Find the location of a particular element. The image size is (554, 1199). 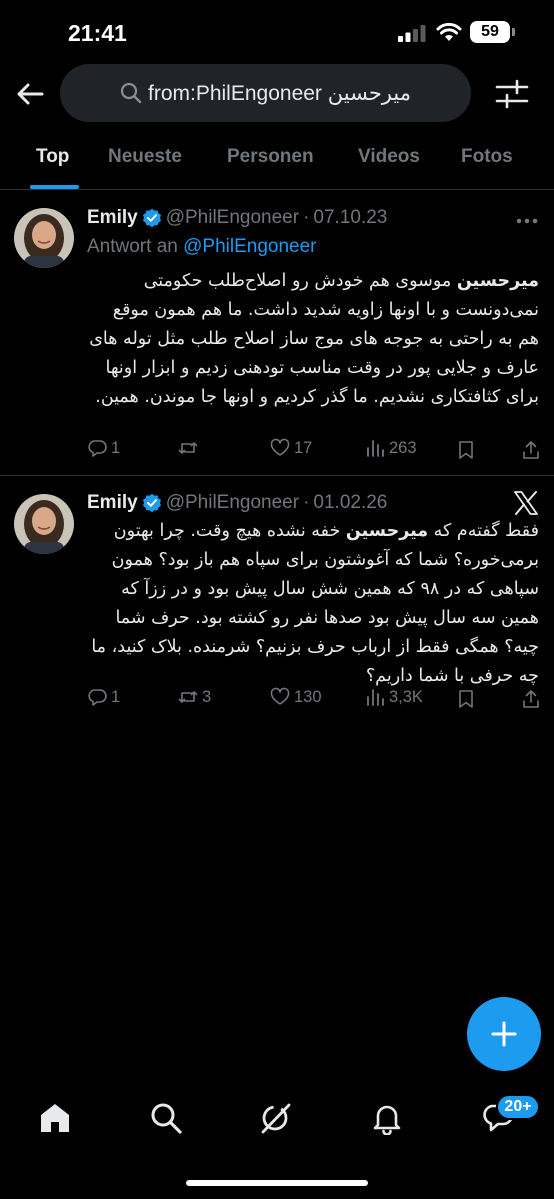

status-bar: 21:41 59 is located at coordinates (277, 31).